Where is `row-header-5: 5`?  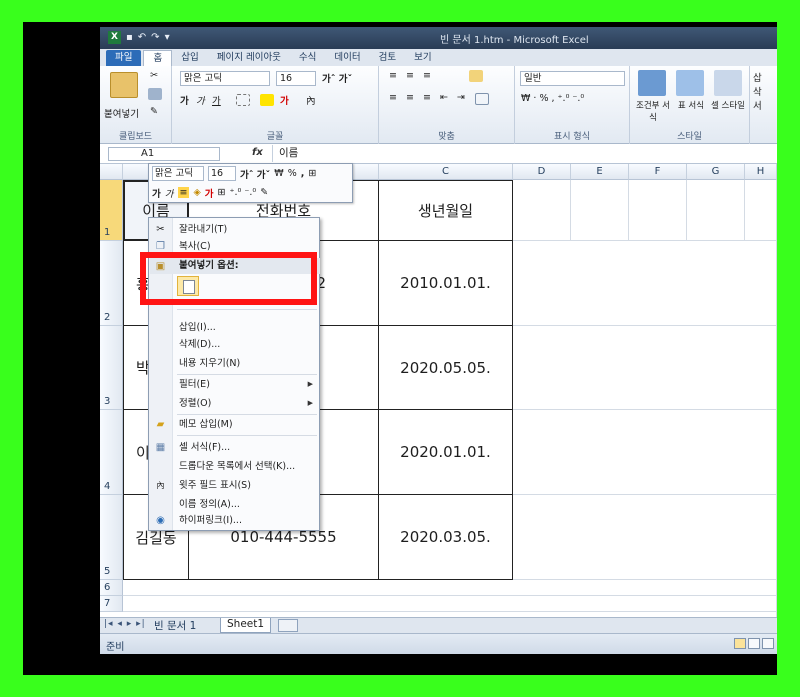
row-header-5: 5 is located at coordinates (111, 537).